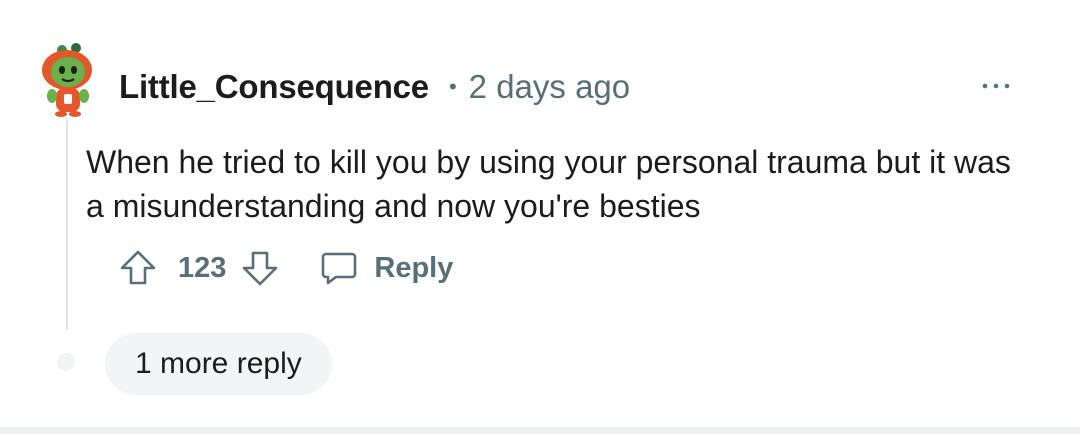 The height and width of the screenshot is (434, 1080). I want to click on more-replies-button: 1 more reply, so click(218, 364).